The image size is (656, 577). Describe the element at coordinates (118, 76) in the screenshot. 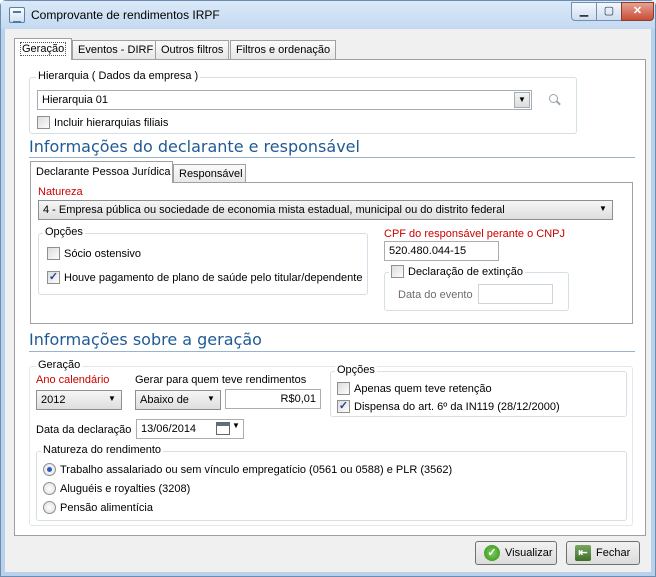

I see `hierarquia-caption: Hierarquia ( Dados da empresa )` at that location.